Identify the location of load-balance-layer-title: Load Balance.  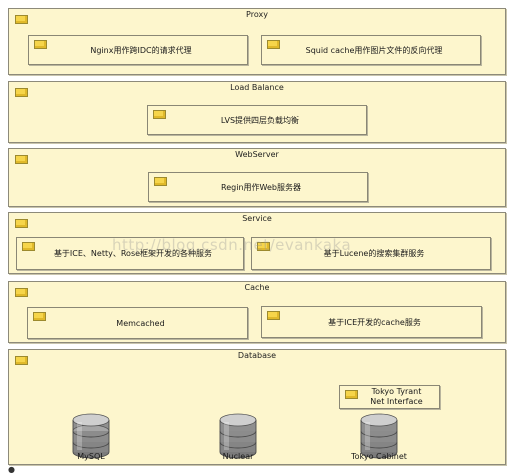
(257, 87).